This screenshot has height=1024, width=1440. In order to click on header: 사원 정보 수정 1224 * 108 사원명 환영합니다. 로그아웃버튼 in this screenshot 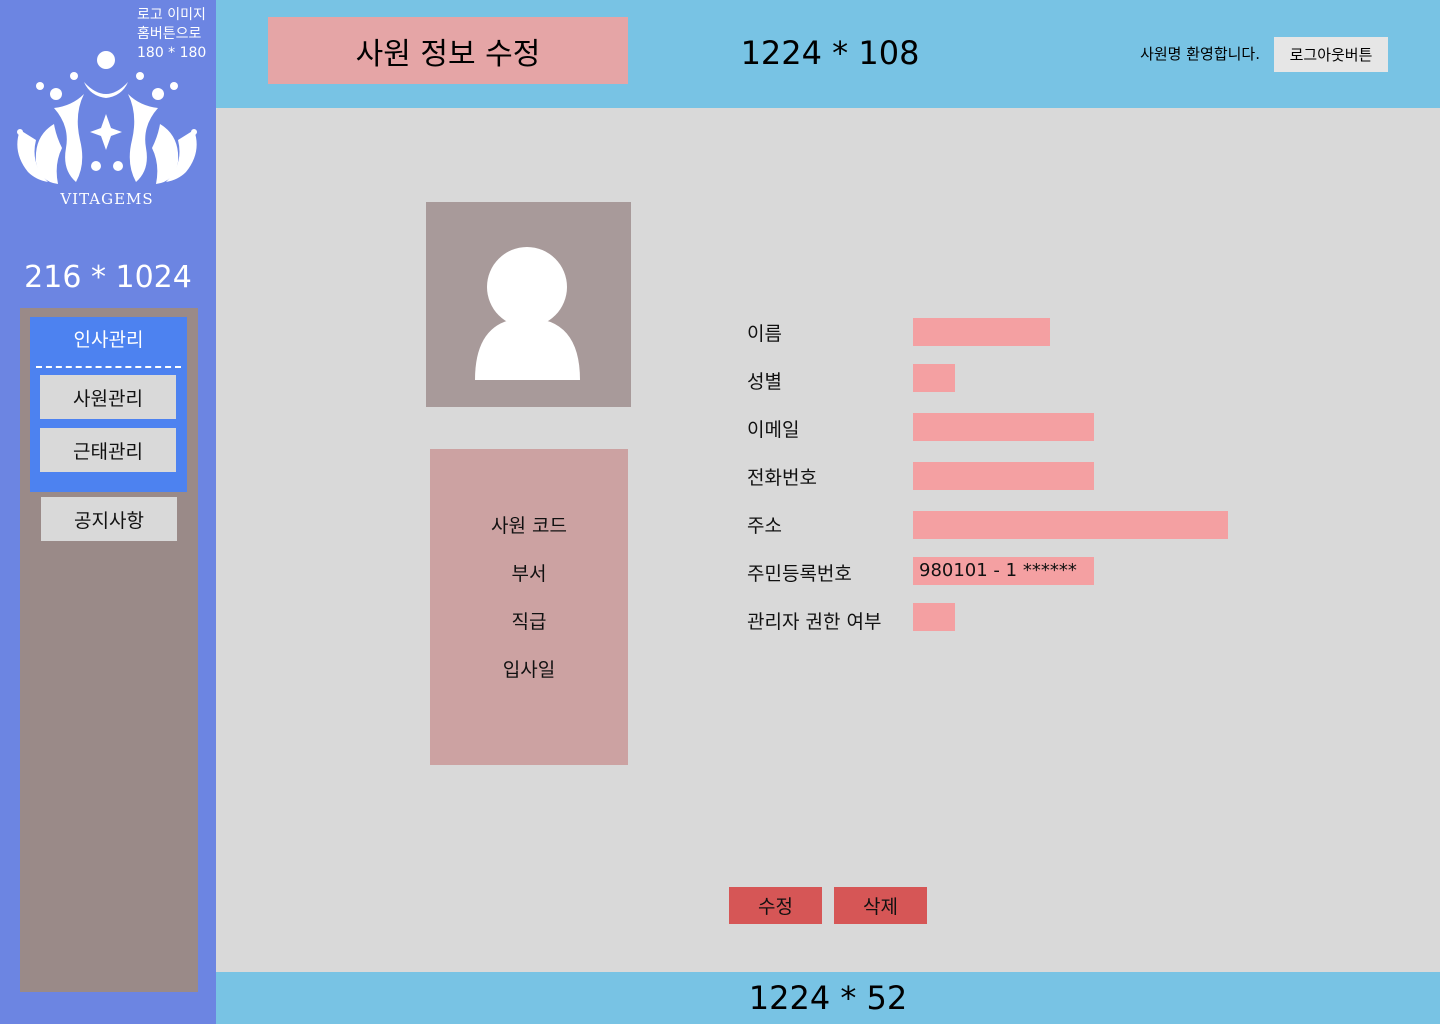, I will do `click(828, 54)`.